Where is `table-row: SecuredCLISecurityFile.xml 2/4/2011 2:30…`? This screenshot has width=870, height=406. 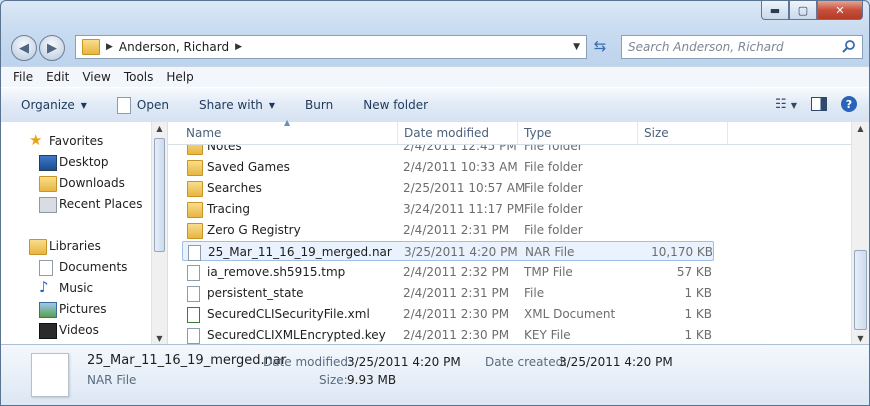 table-row: SecuredCLISecurityFile.xml 2/4/2011 2:30… is located at coordinates (448, 314).